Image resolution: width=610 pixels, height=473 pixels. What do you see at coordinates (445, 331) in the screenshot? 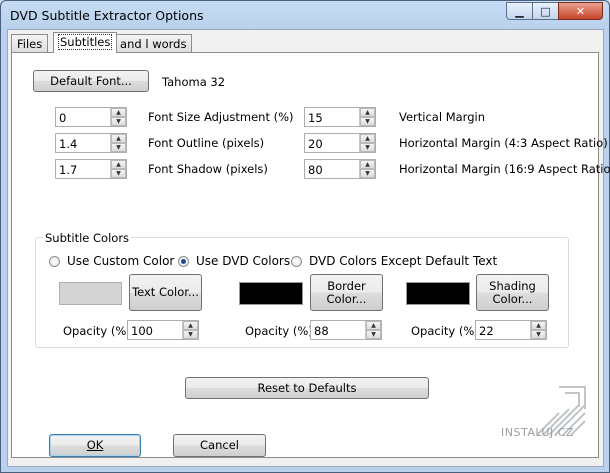
I see `shading-opacity-label: Opacity (%)` at bounding box center [445, 331].